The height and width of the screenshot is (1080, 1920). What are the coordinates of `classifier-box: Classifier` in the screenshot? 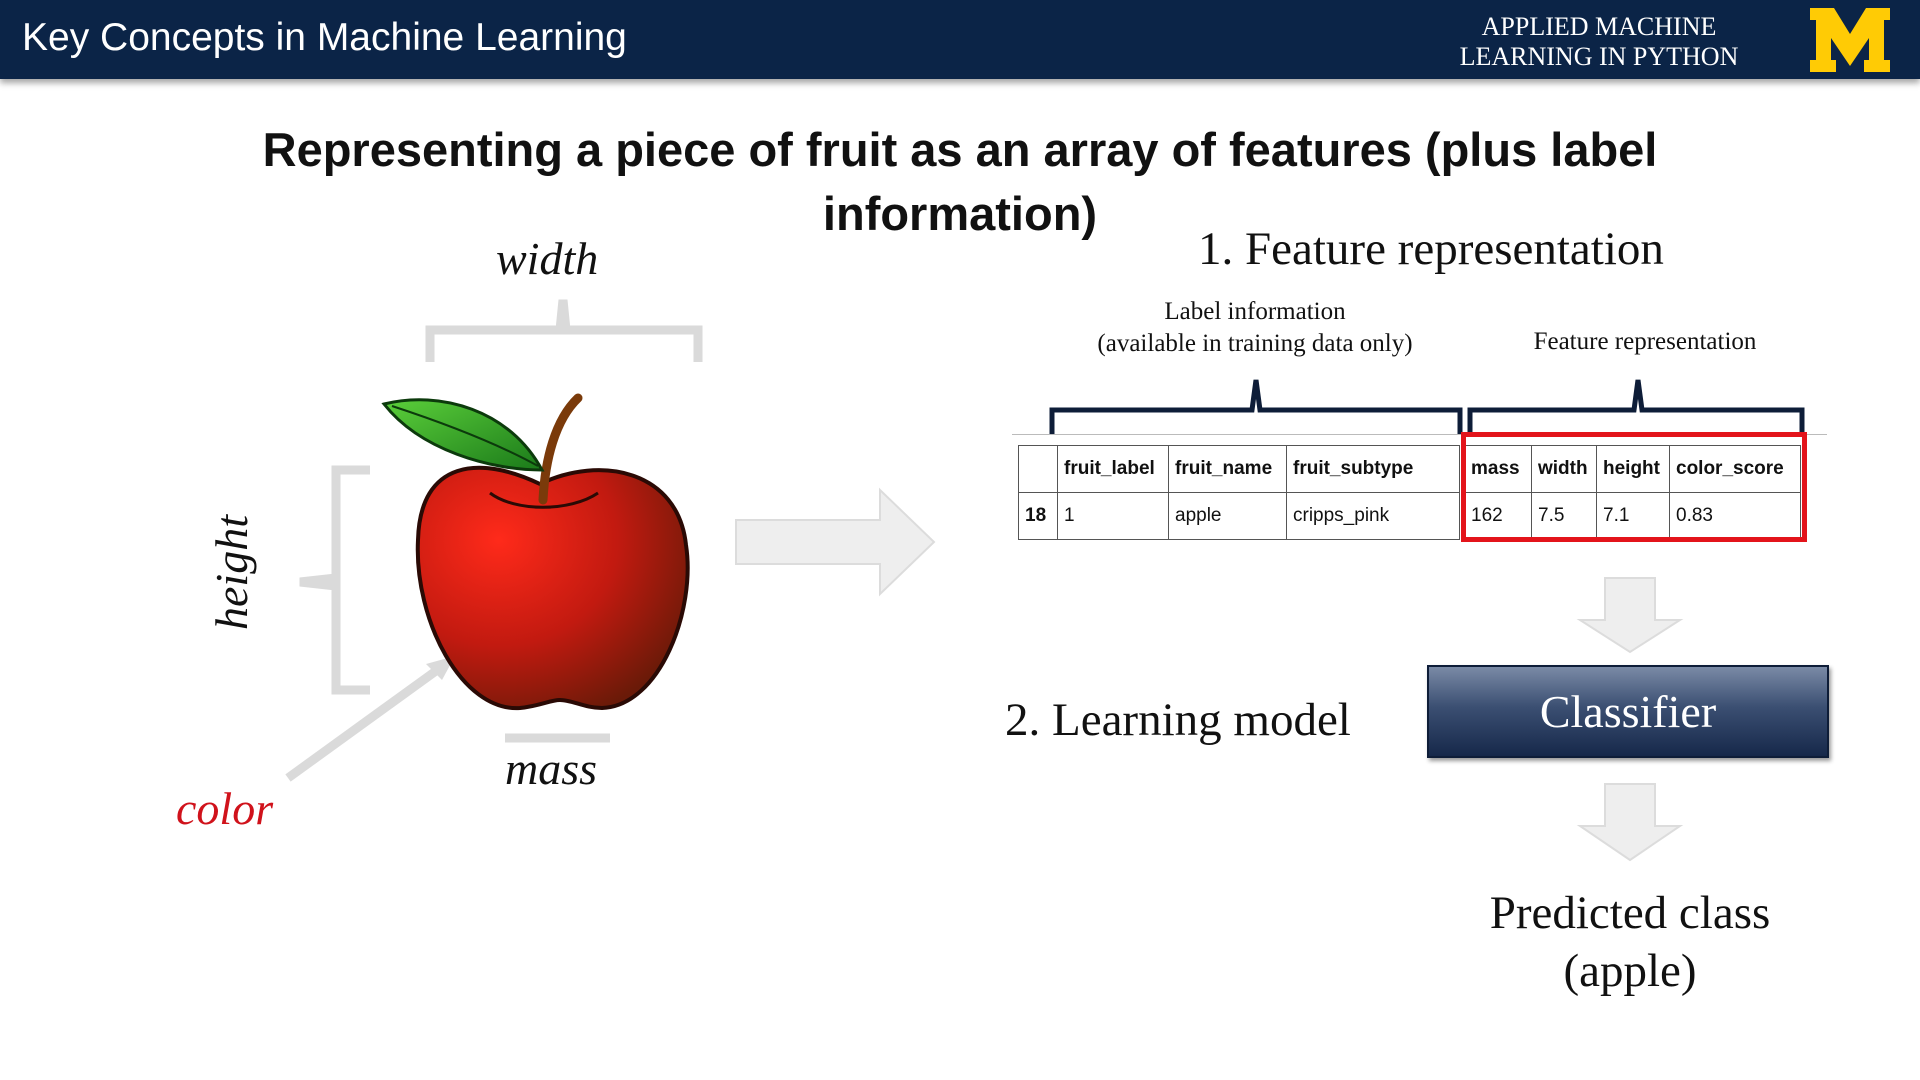 It's located at (1628, 711).